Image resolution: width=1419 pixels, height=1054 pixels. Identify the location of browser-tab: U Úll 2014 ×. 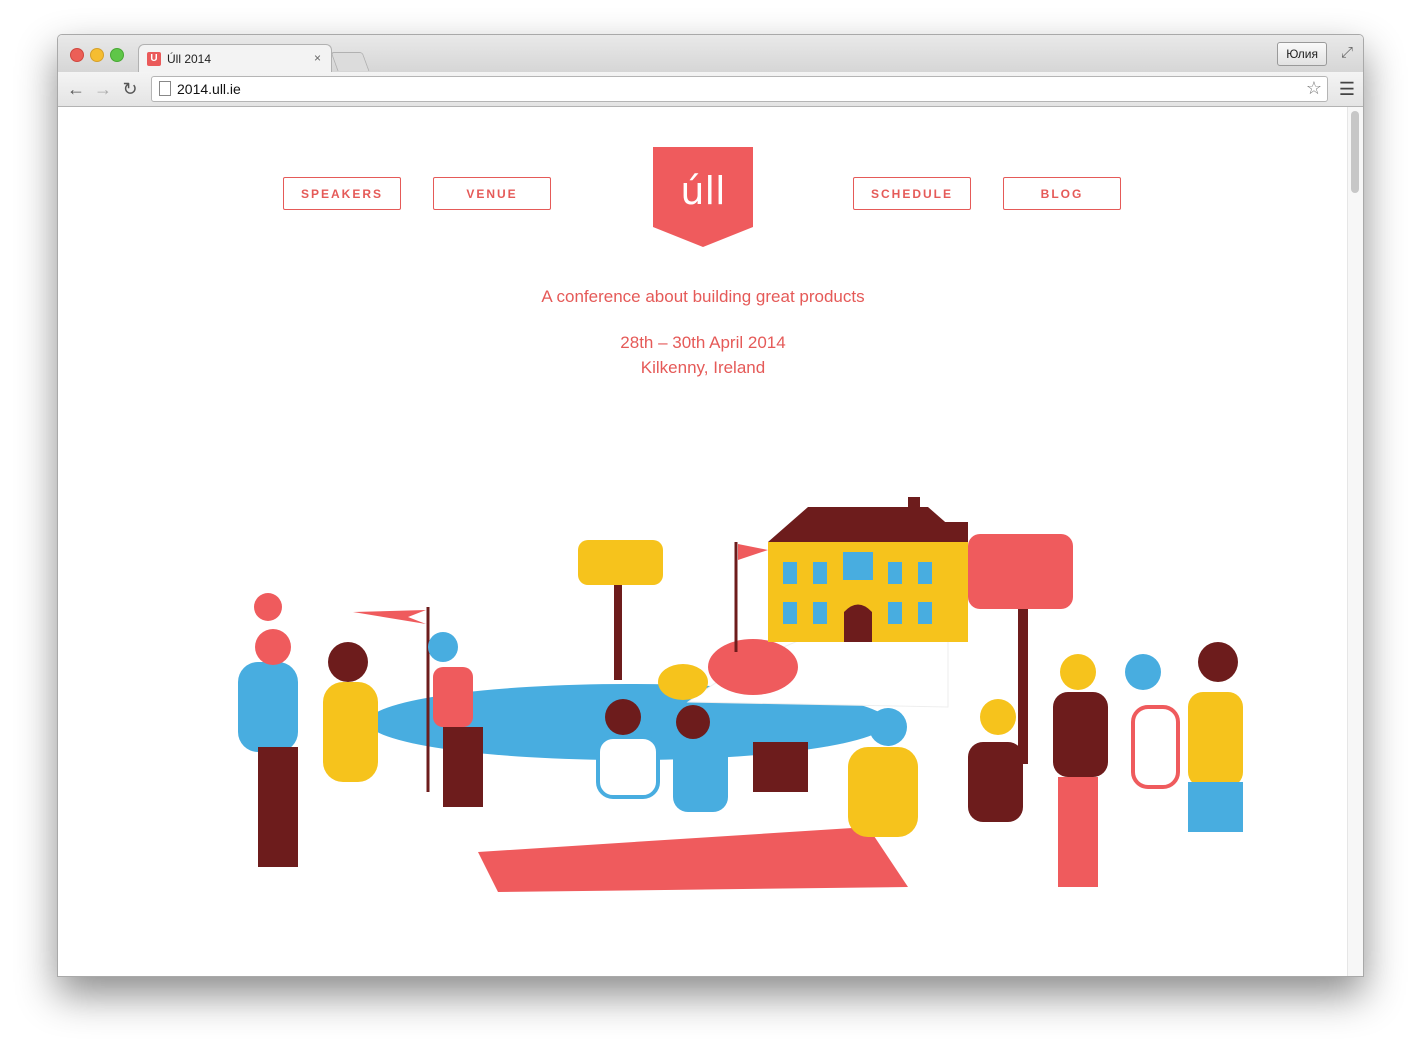
(235, 58).